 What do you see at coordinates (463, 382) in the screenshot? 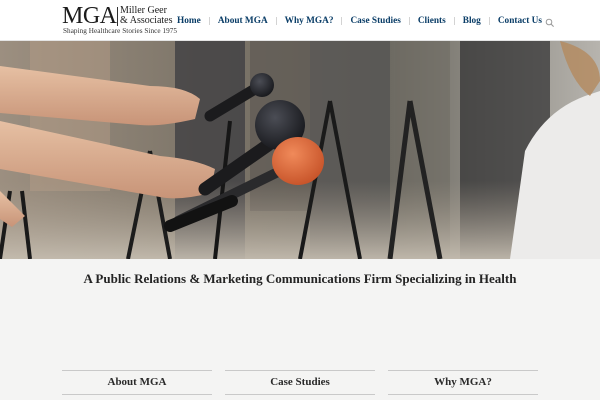
I see `feature-box-label: Why MGA?` at bounding box center [463, 382].